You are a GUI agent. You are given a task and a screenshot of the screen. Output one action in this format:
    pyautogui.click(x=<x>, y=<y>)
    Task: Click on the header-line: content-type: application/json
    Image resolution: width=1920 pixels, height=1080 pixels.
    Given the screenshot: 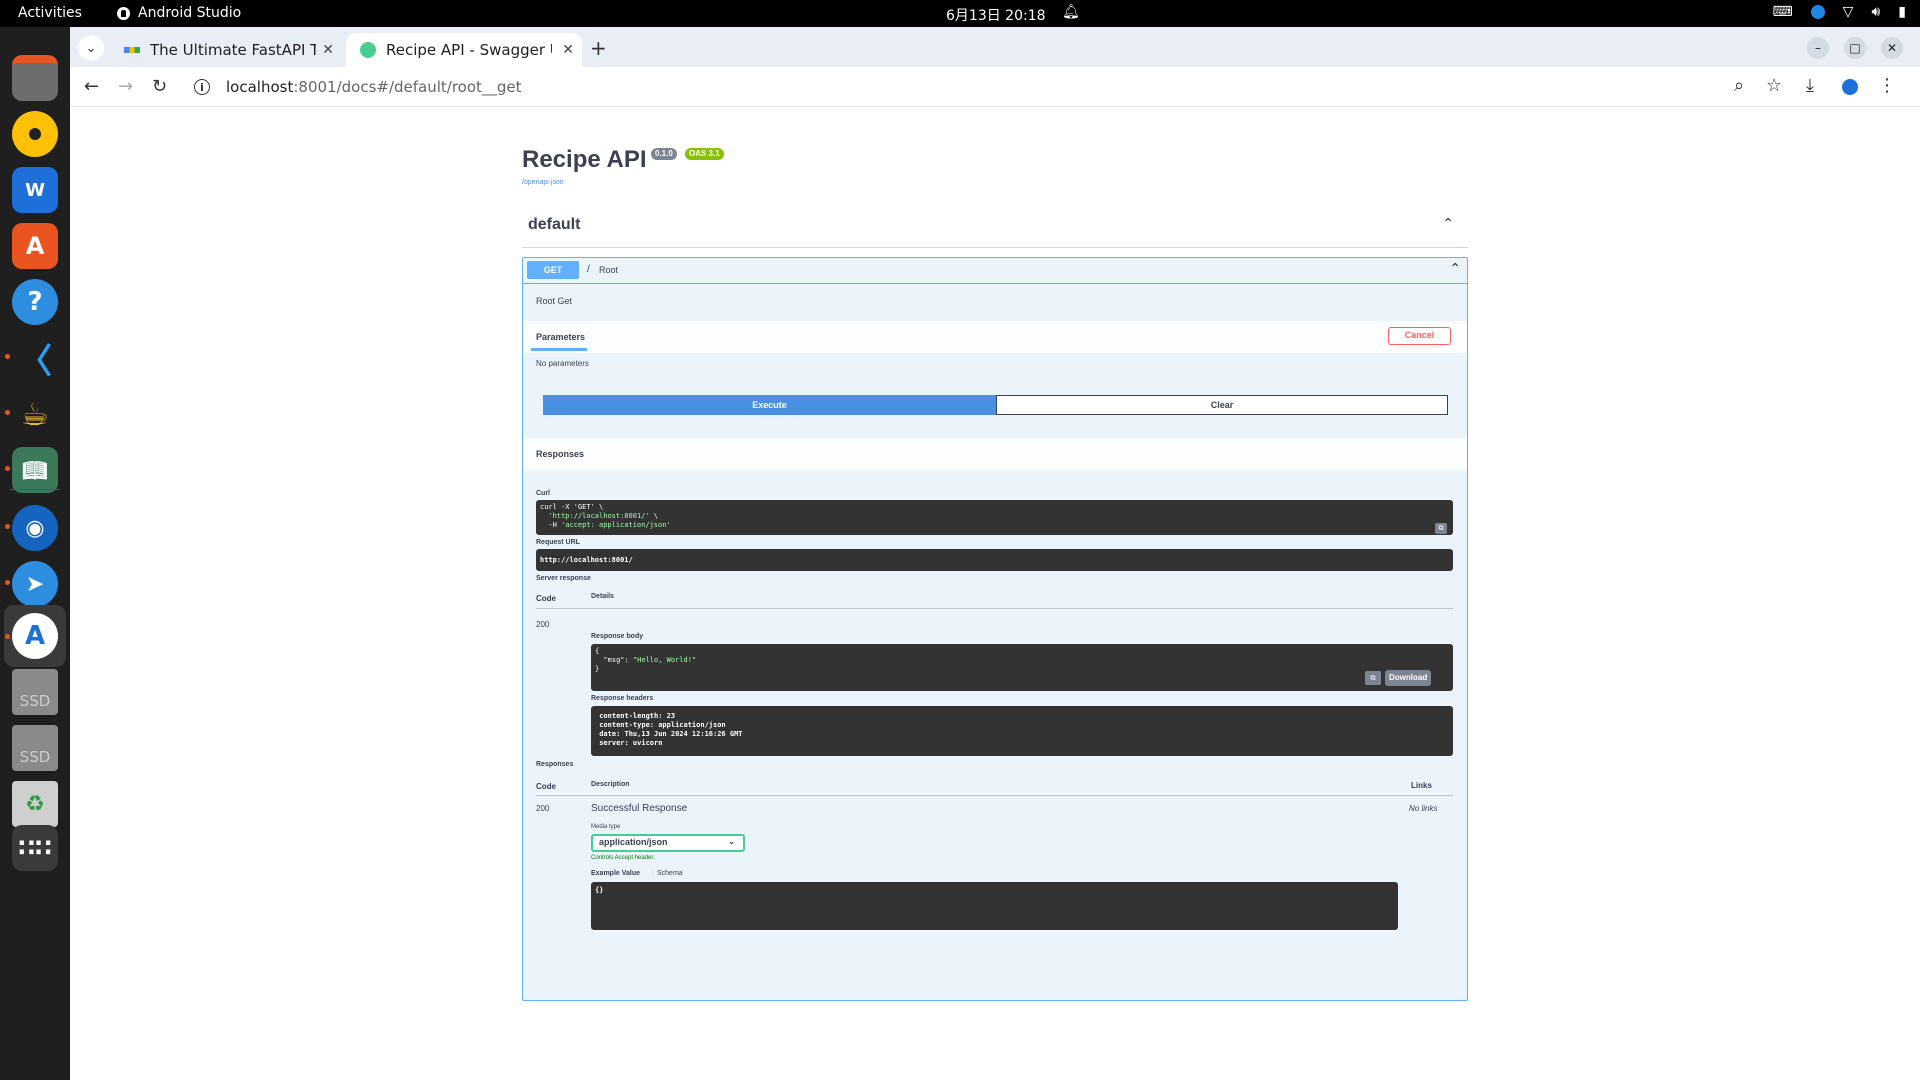 What is the action you would take?
    pyautogui.click(x=660, y=725)
    